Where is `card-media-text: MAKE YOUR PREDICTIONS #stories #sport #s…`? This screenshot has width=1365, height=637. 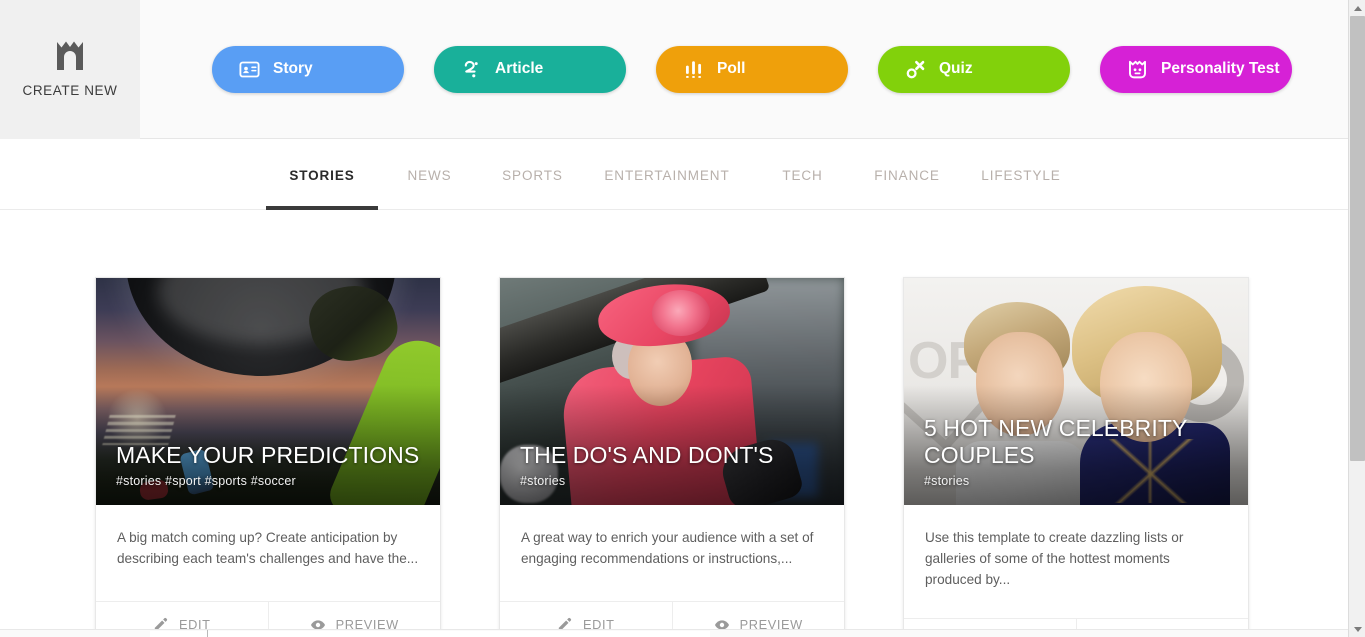
card-media-text: MAKE YOUR PREDICTIONS #stories #sport #s… is located at coordinates (271, 465).